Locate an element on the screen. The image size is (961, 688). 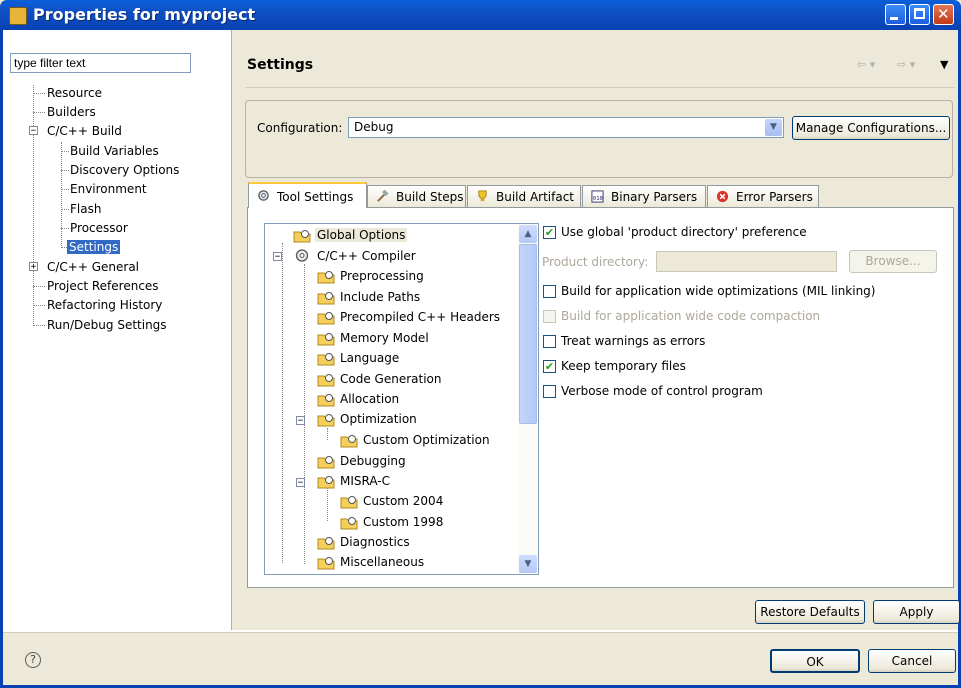
tool-node-optimization: Optimization is located at coordinates (378, 419).